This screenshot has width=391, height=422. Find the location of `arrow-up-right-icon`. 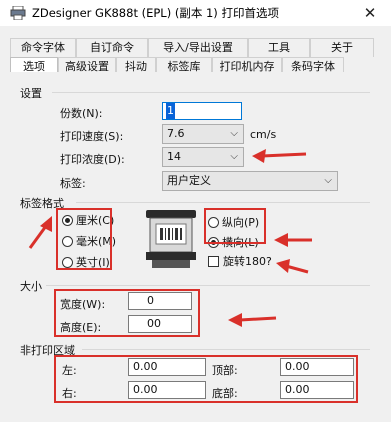

arrow-up-right-icon is located at coordinates (40, 232).